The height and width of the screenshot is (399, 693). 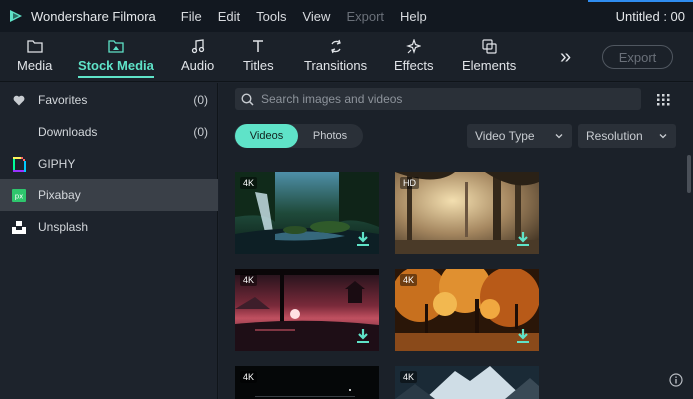 I want to click on search-placeholder: Search images and videos, so click(x=332, y=99).